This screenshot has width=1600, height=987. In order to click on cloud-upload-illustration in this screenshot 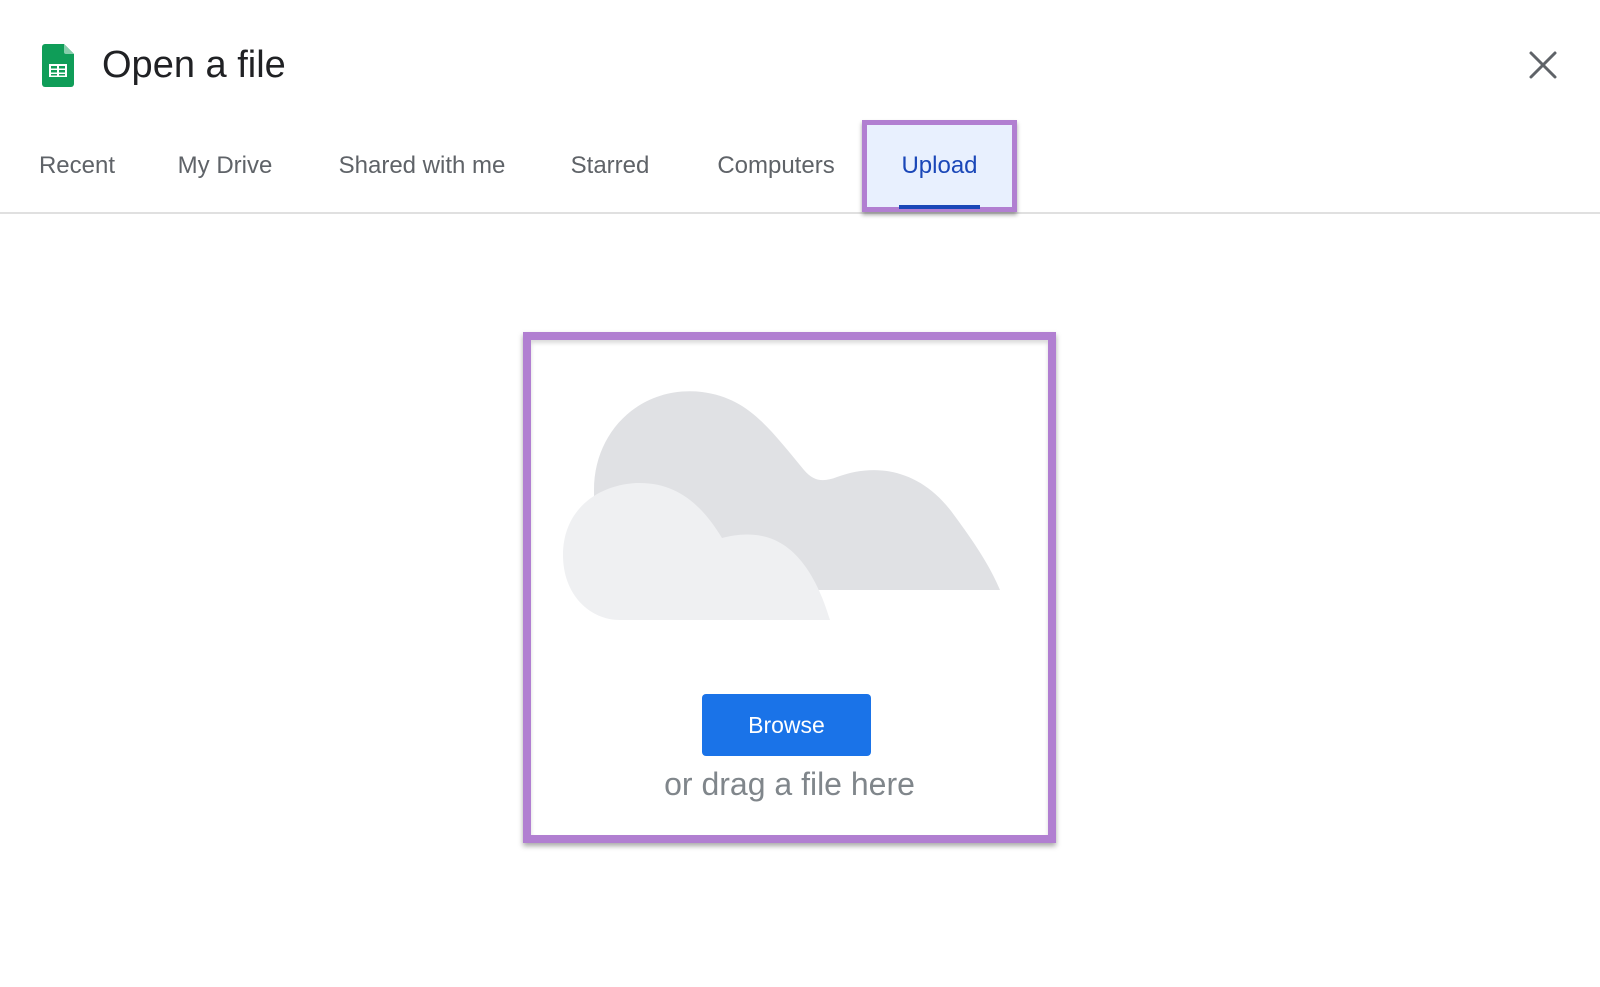, I will do `click(781, 505)`.